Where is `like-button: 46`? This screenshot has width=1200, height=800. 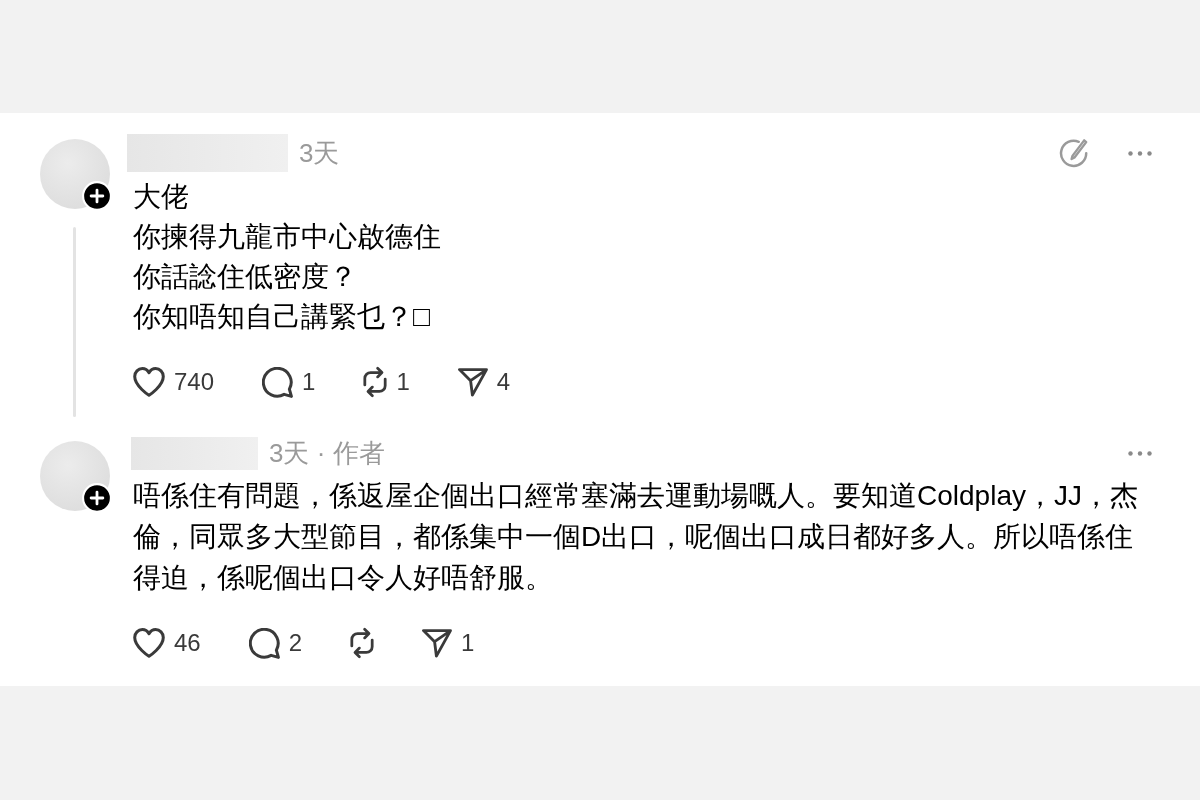
like-button: 46 is located at coordinates (167, 643).